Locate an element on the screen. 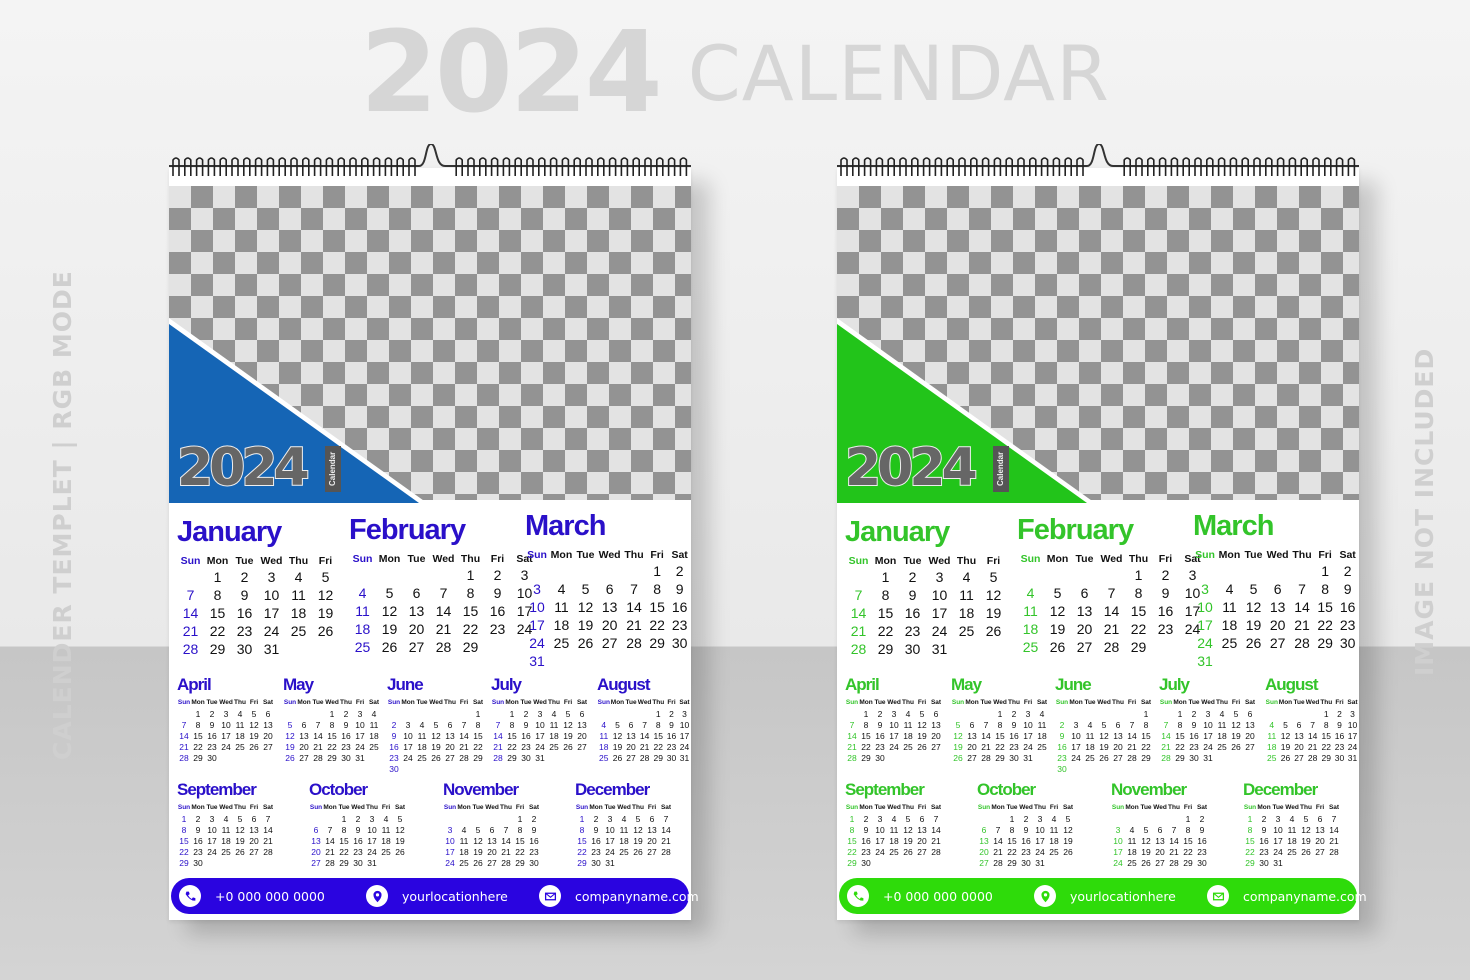  day-cell: 4 is located at coordinates (464, 829).